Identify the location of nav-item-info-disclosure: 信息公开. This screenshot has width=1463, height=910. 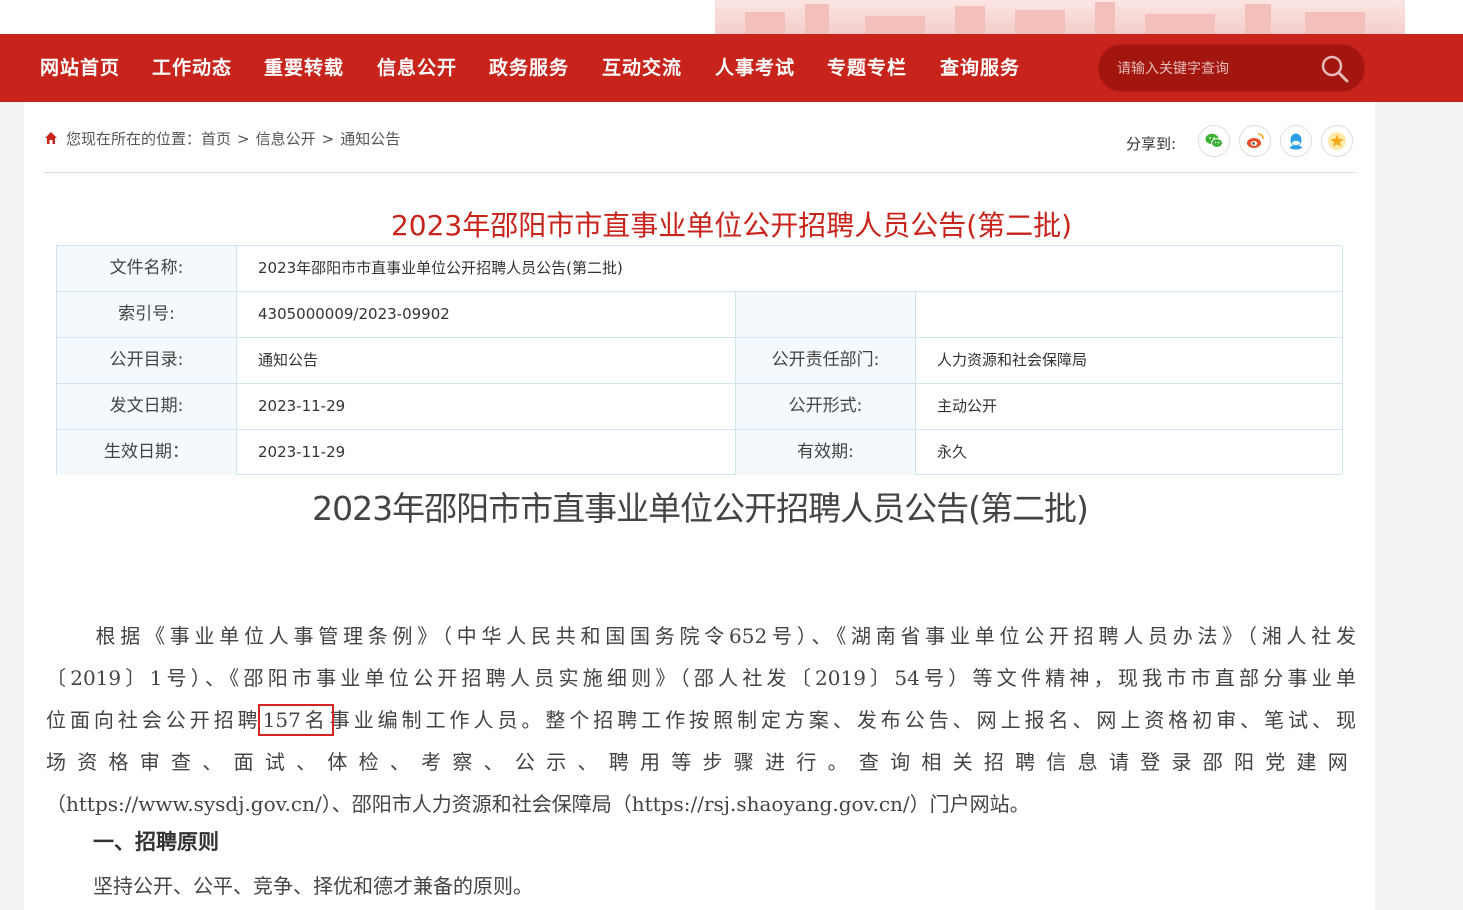
(417, 68).